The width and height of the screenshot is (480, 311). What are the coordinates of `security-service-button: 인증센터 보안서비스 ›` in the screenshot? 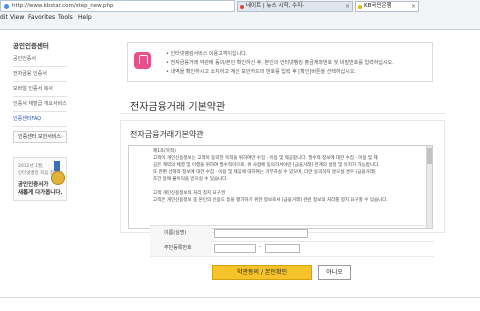 It's located at (40, 137).